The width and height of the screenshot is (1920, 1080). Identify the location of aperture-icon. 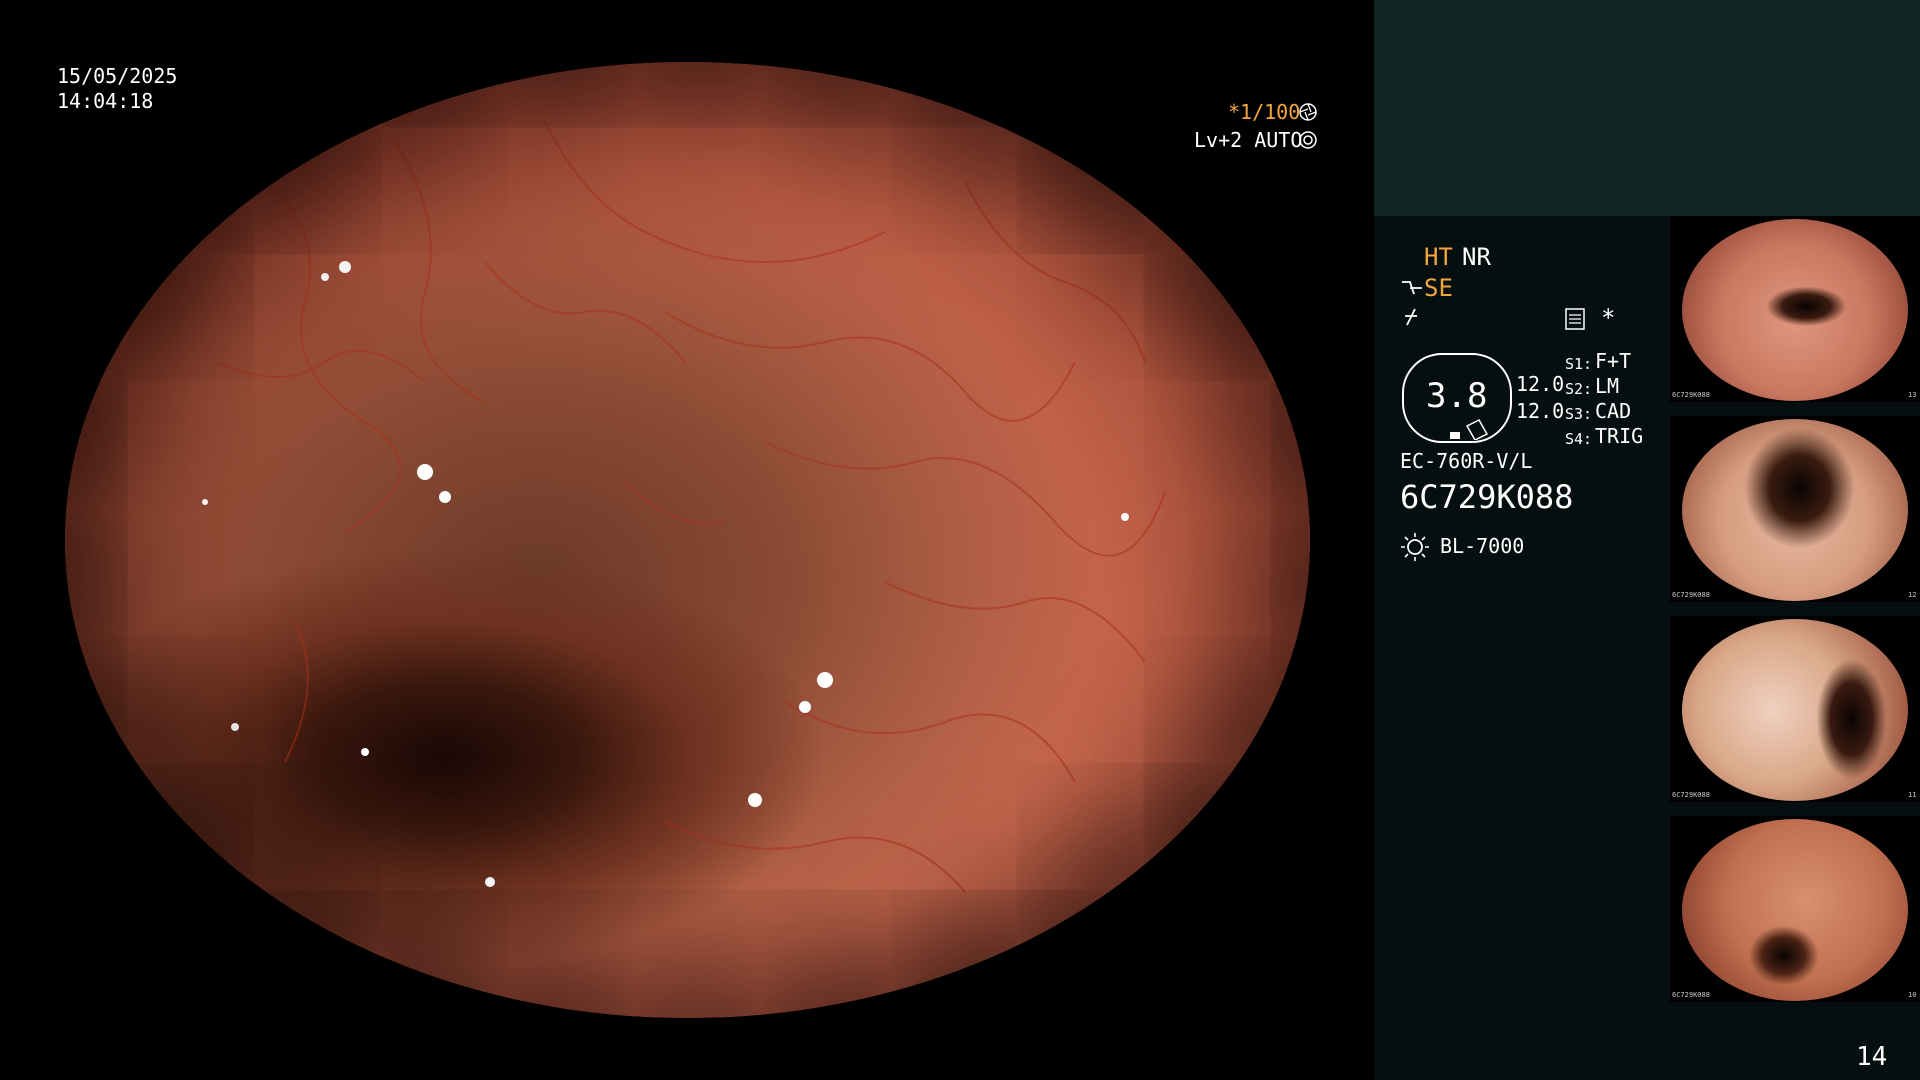
(1308, 112).